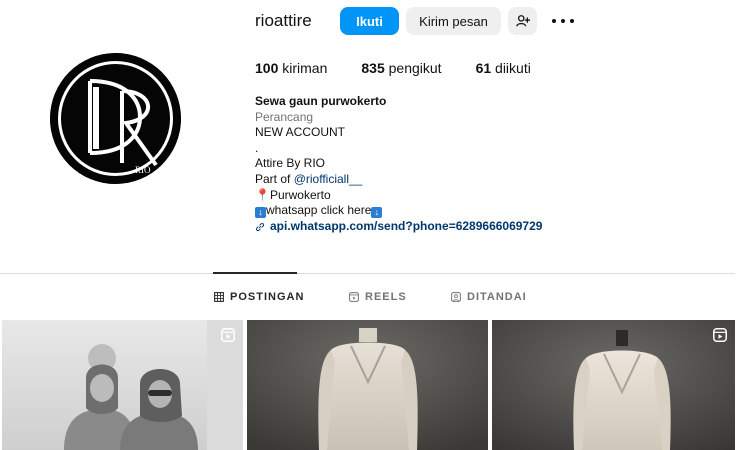 The image size is (740, 450). Describe the element at coordinates (497, 297) in the screenshot. I see `tab-tagged-label: DITANDAI` at that location.